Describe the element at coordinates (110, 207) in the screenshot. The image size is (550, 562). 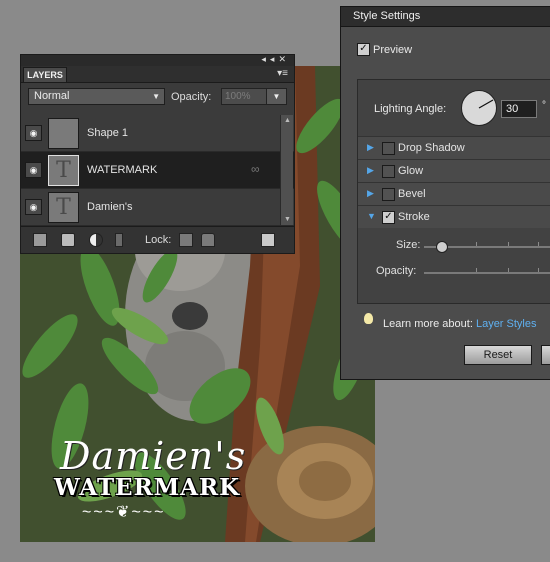
I see `layer-name: Damien's` at that location.